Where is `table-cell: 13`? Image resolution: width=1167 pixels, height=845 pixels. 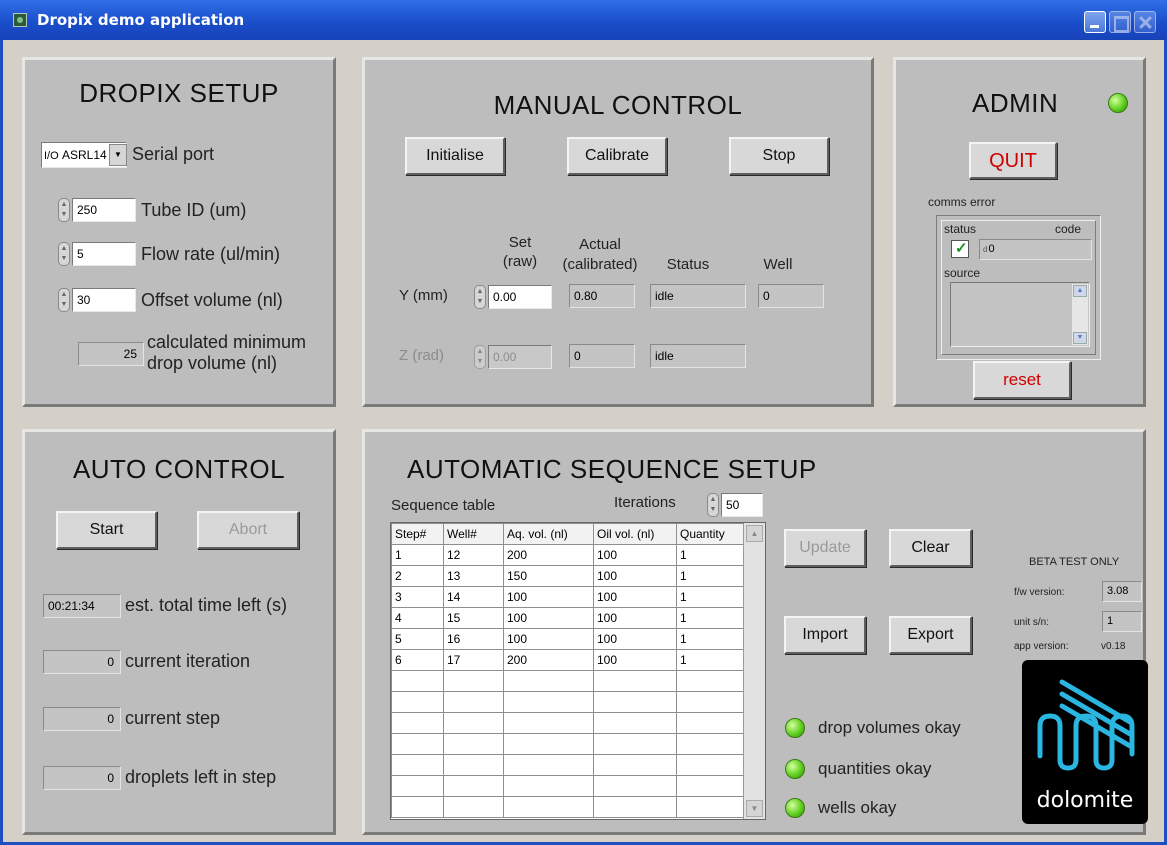 table-cell: 13 is located at coordinates (473, 576).